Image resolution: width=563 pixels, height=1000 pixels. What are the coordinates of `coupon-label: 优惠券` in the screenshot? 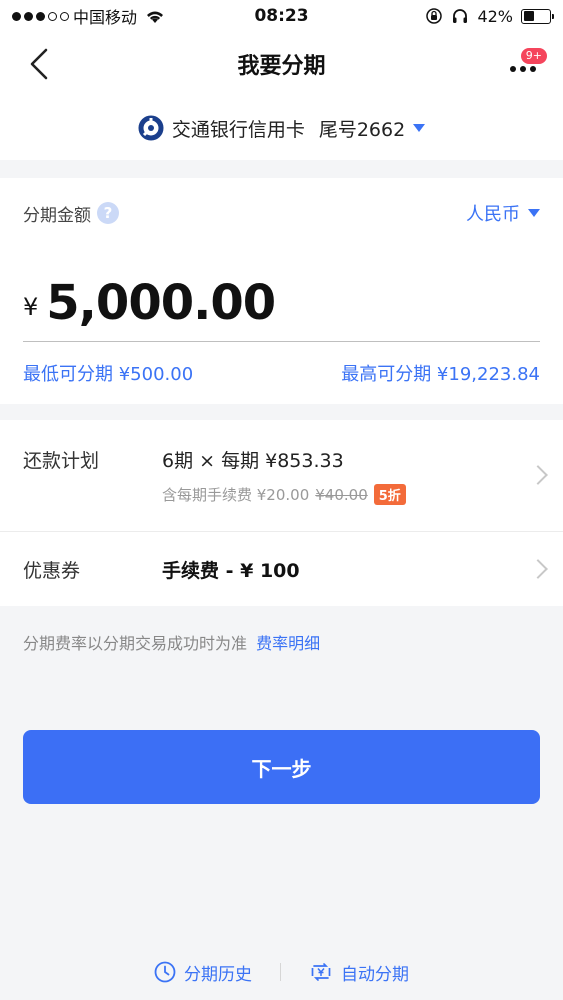 It's located at (52, 571).